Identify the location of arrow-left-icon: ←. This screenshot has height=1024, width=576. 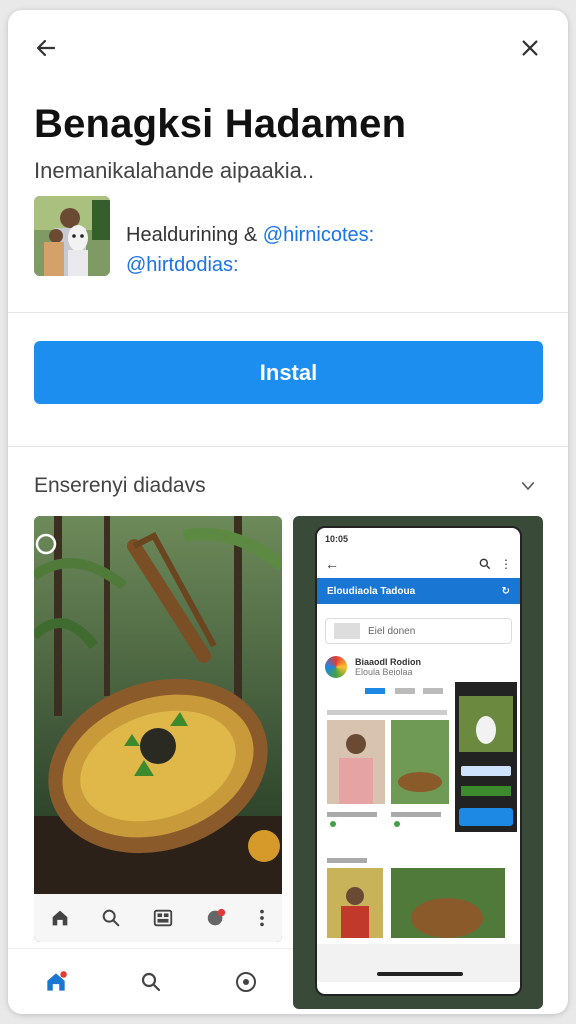
(332, 564).